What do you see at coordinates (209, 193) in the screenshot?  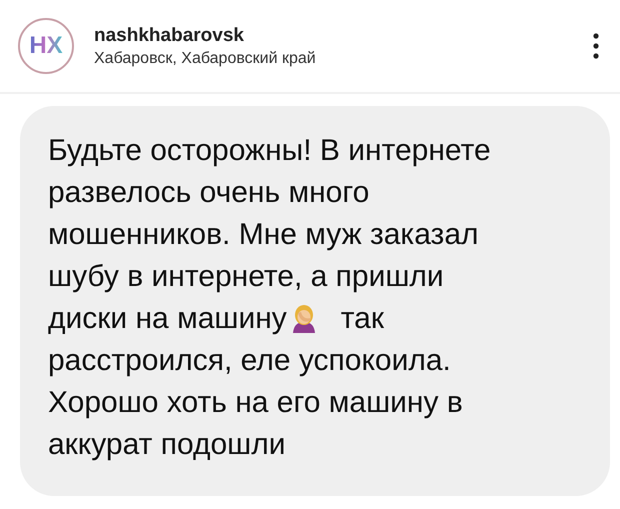 I see `message-line: развелось очень много` at bounding box center [209, 193].